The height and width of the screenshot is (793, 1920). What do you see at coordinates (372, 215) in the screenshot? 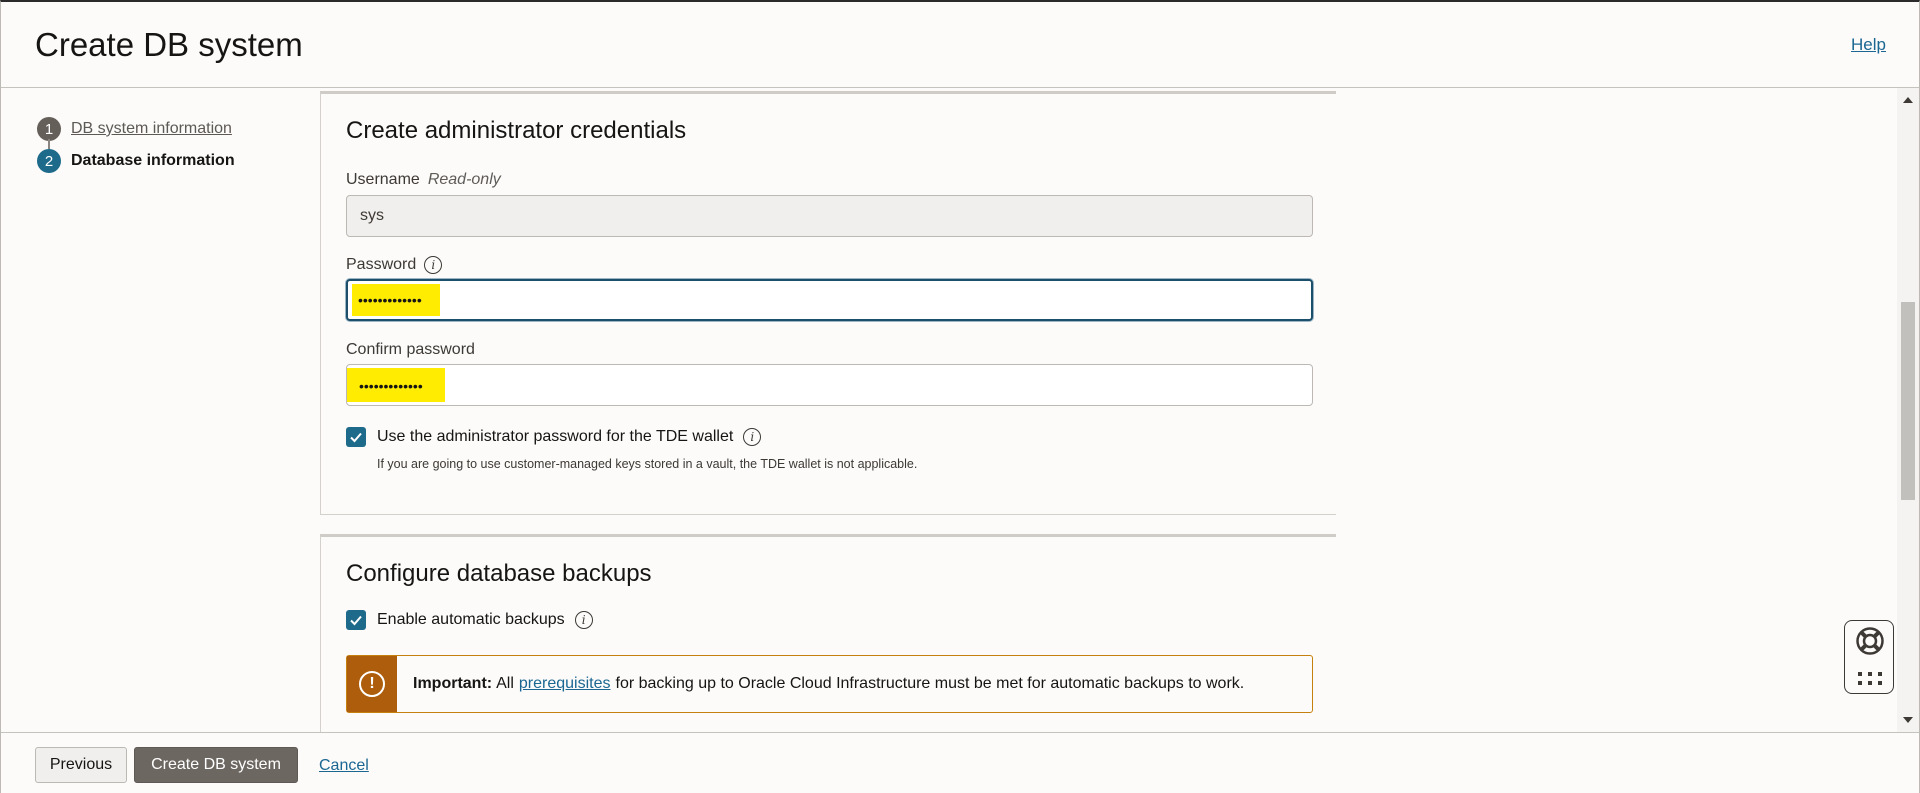
I see `username-value: sys` at bounding box center [372, 215].